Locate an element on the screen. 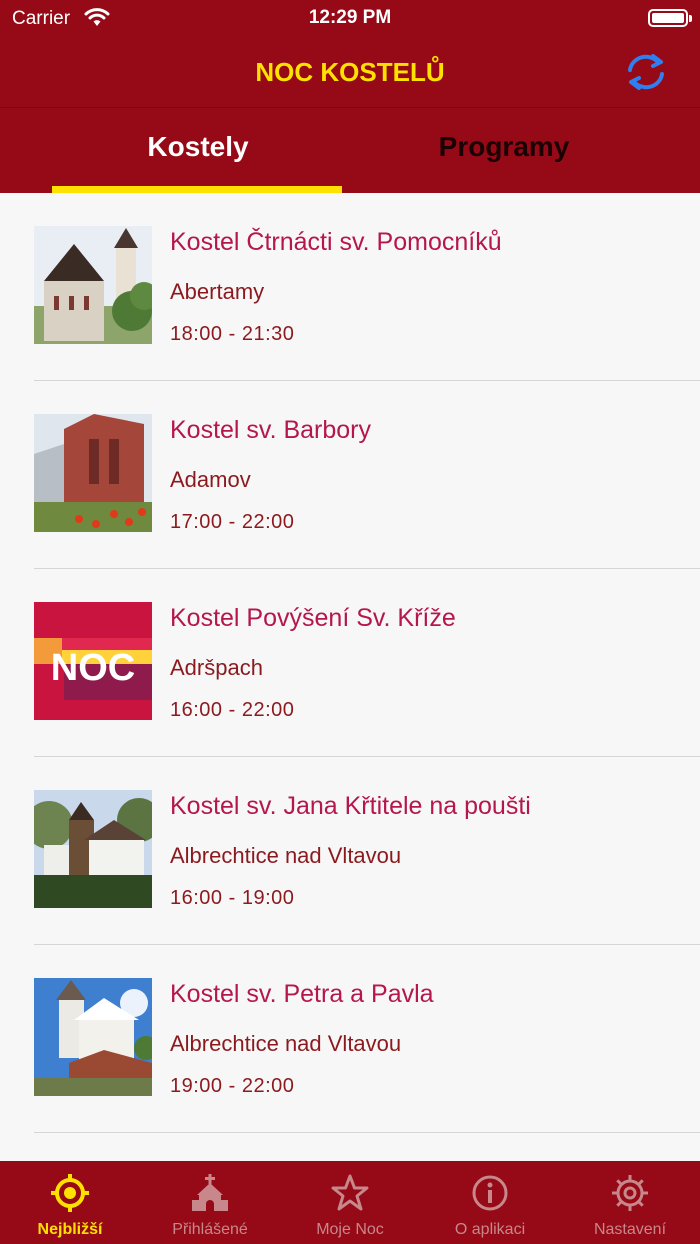  status-time: 12:29 PM is located at coordinates (350, 17).